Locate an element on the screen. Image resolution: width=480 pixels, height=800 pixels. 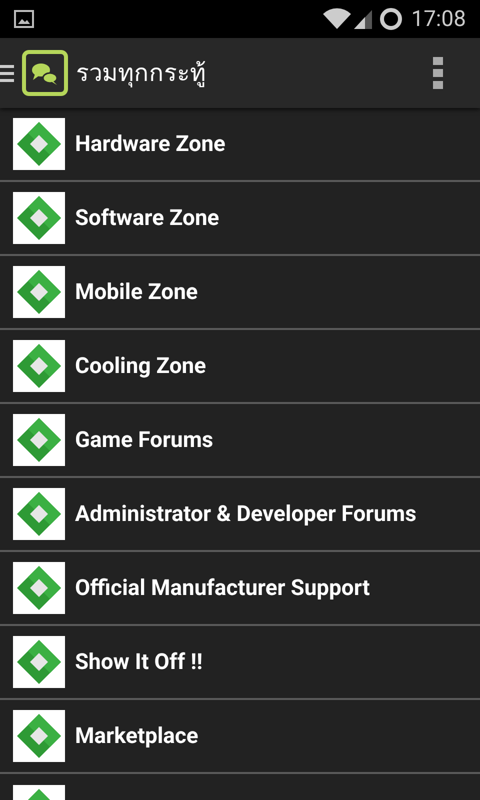
forum-list-item: Administrator & Developer Forums is located at coordinates (240, 515).